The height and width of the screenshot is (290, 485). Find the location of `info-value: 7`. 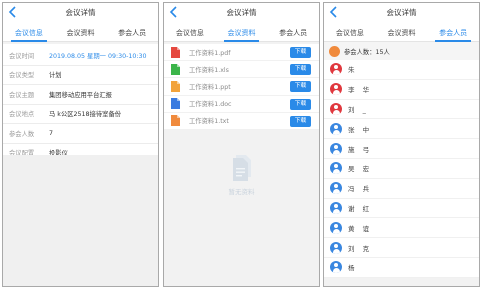

info-value: 7 is located at coordinates (51, 133).